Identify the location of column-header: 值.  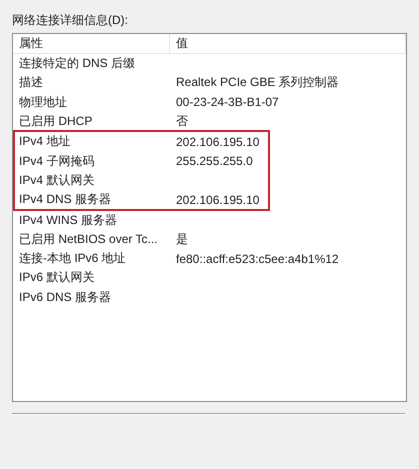
(288, 43).